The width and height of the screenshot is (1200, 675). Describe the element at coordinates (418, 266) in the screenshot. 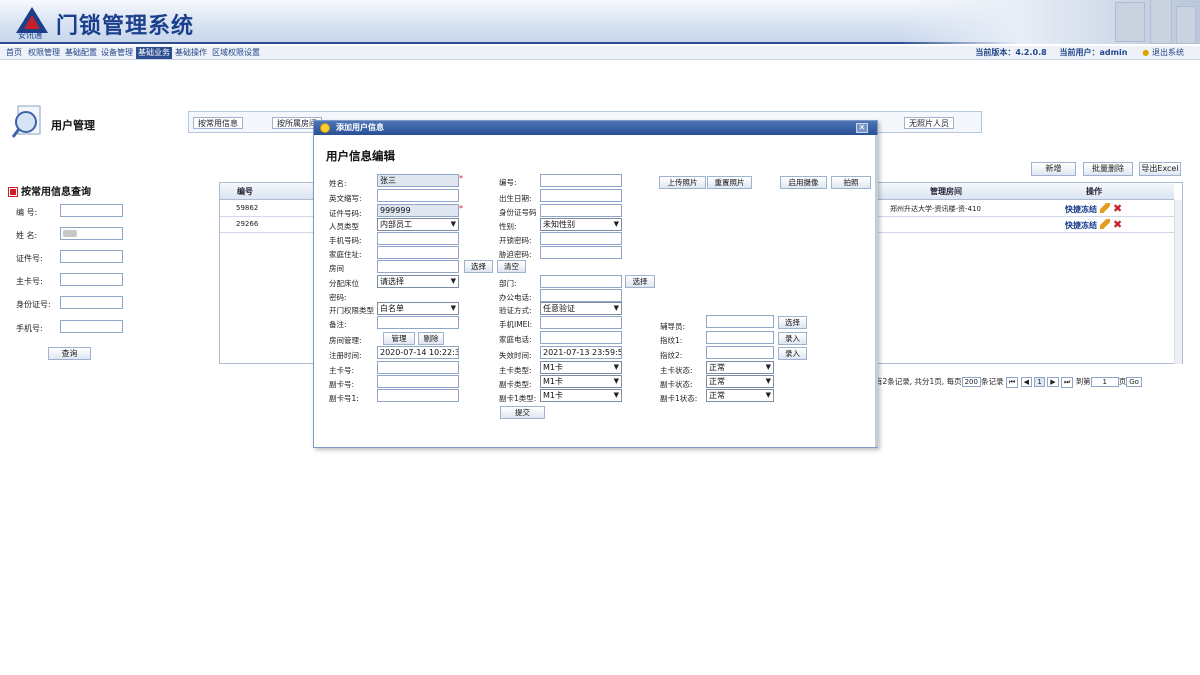

I see `room-field` at that location.